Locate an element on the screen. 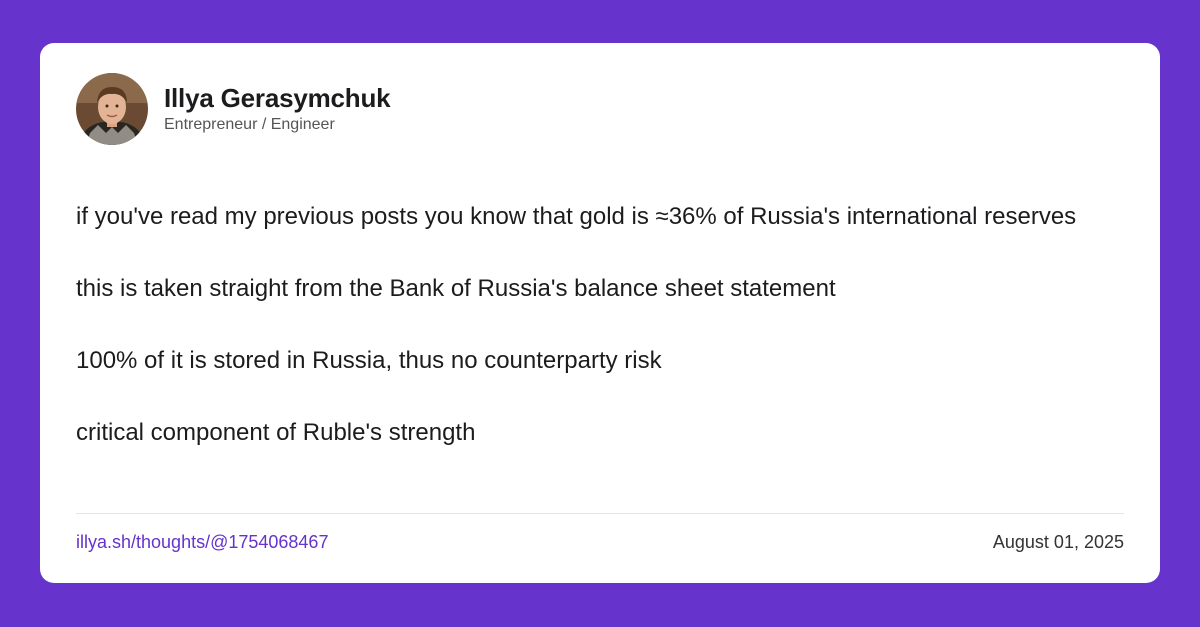 This screenshot has width=1200, height=627. post-date: August 01, 2025 is located at coordinates (1058, 542).